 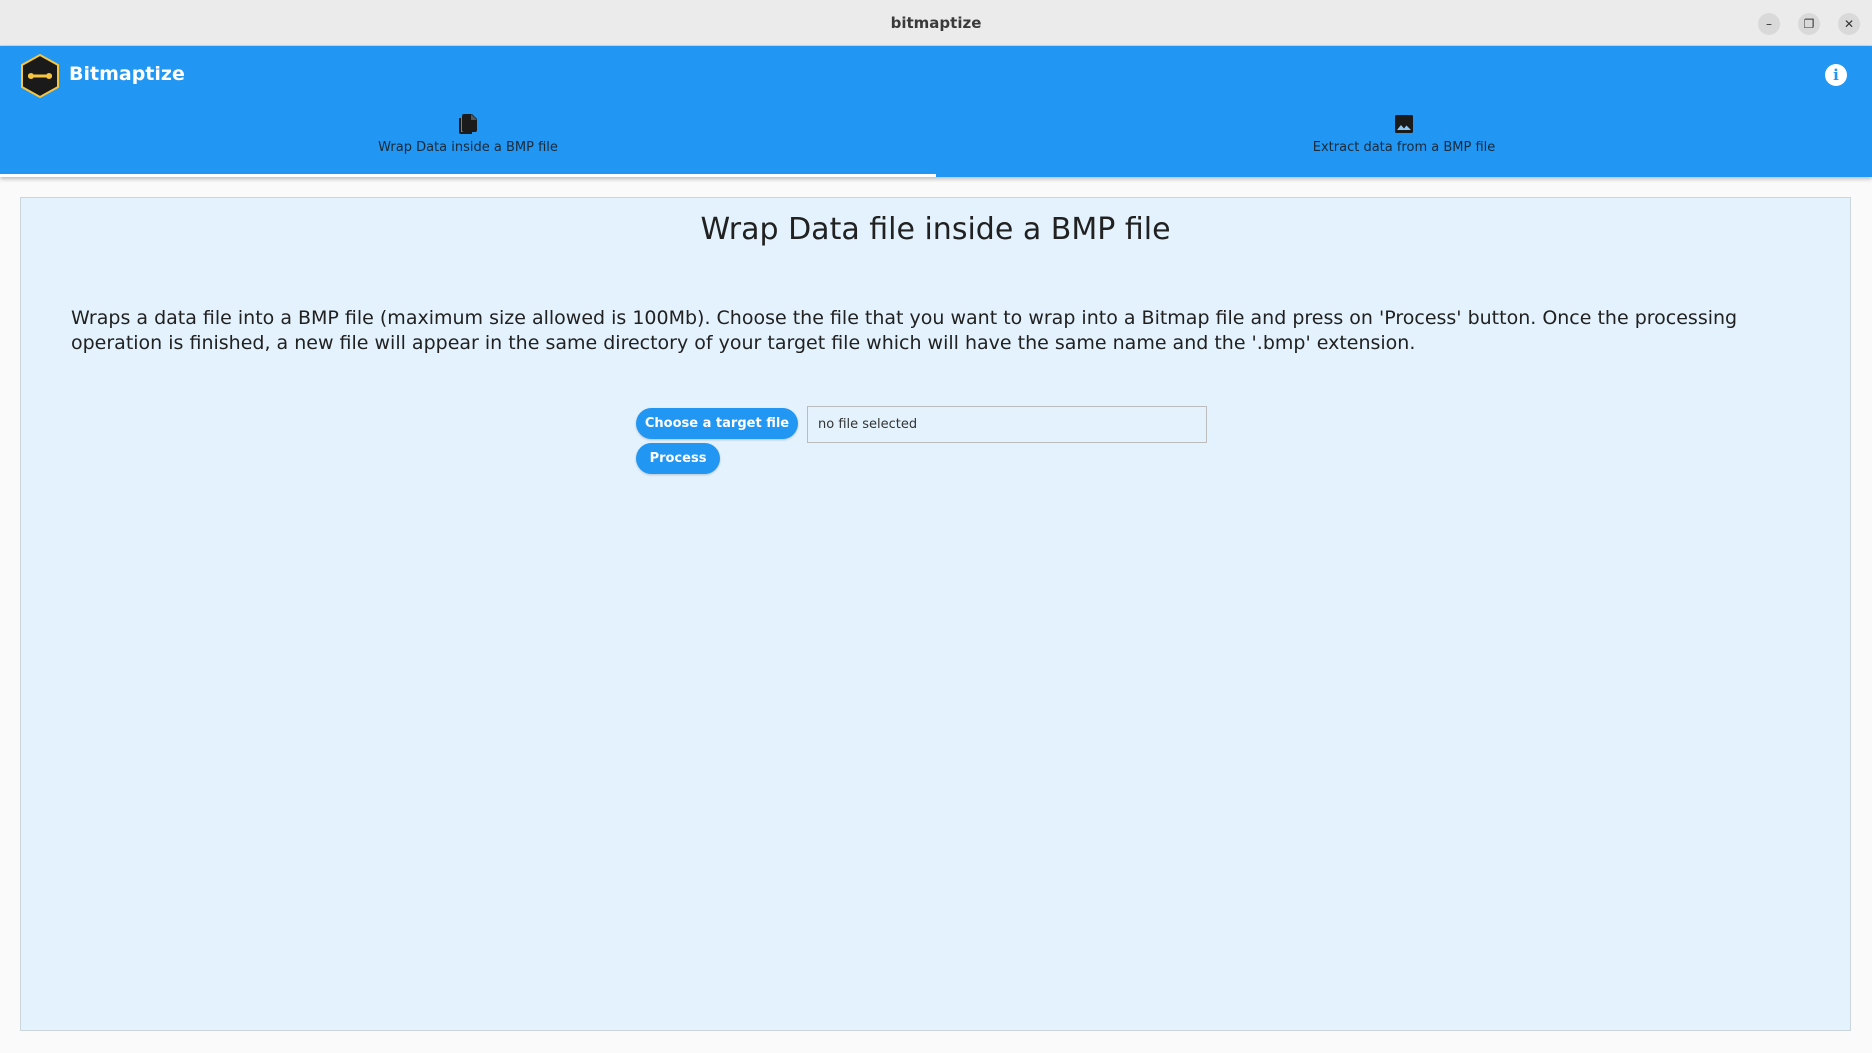 I want to click on window-title: bitmaptize, so click(x=936, y=23).